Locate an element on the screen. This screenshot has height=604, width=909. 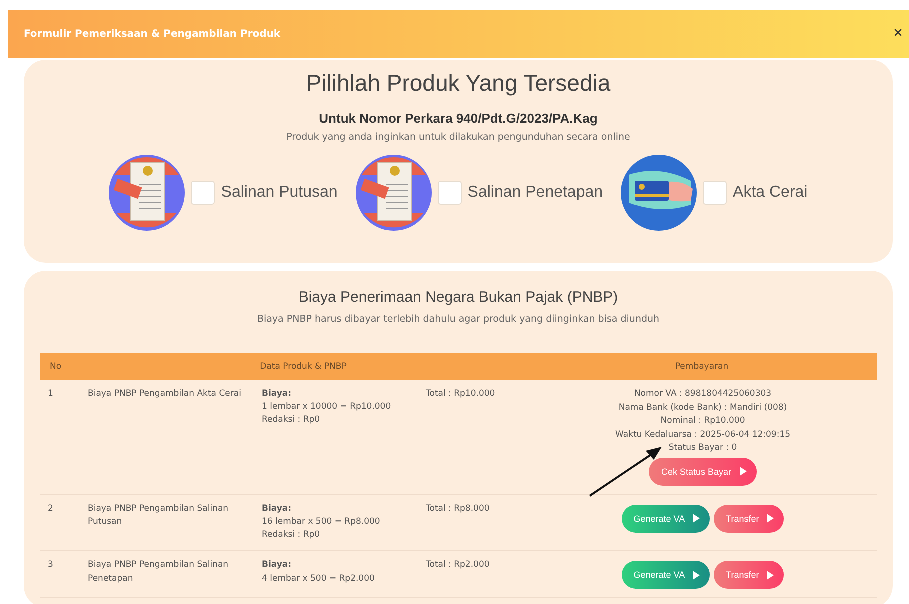
payment-detail: Nama Bank (kode Bank) : Mandiri (008) is located at coordinates (703, 408).